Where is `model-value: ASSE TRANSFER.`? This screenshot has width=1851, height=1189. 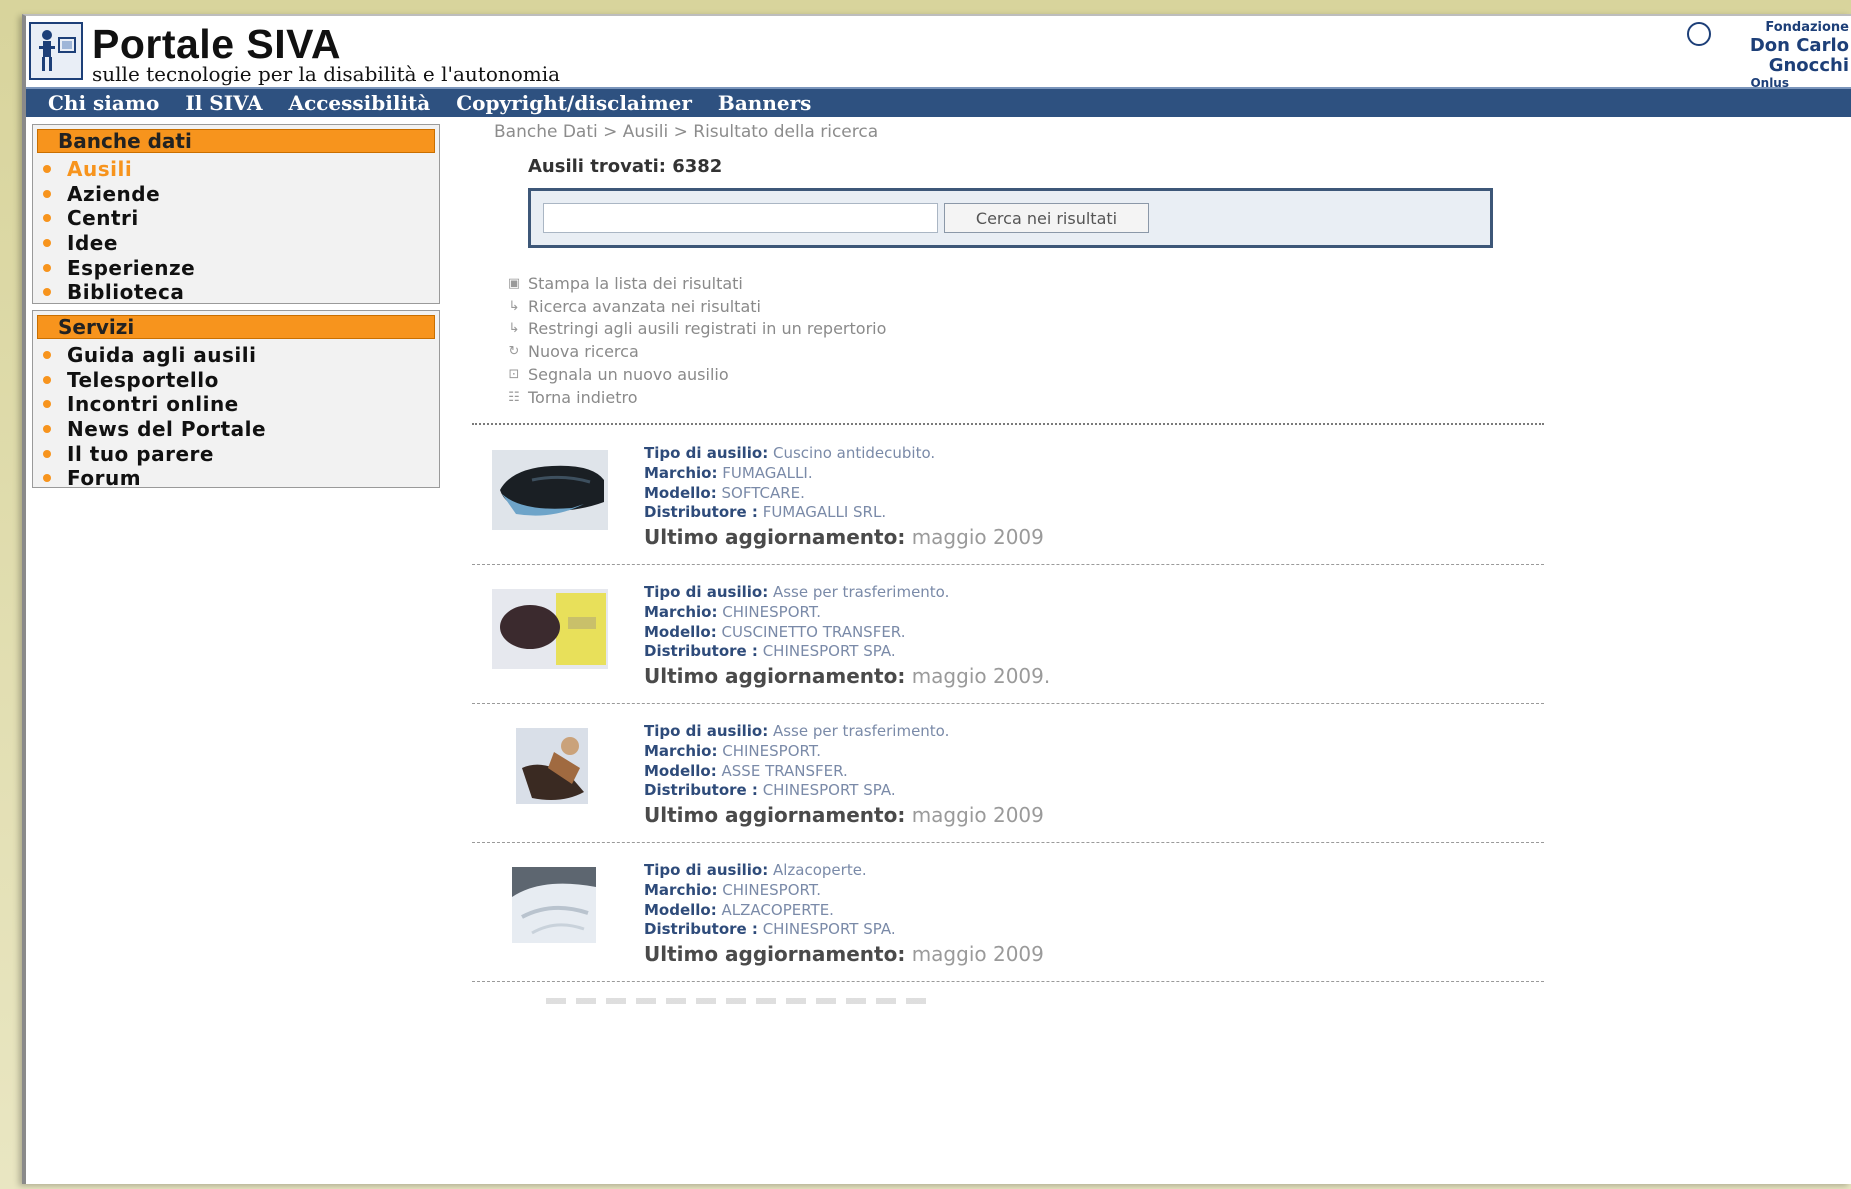
model-value: ASSE TRANSFER. is located at coordinates (785, 771).